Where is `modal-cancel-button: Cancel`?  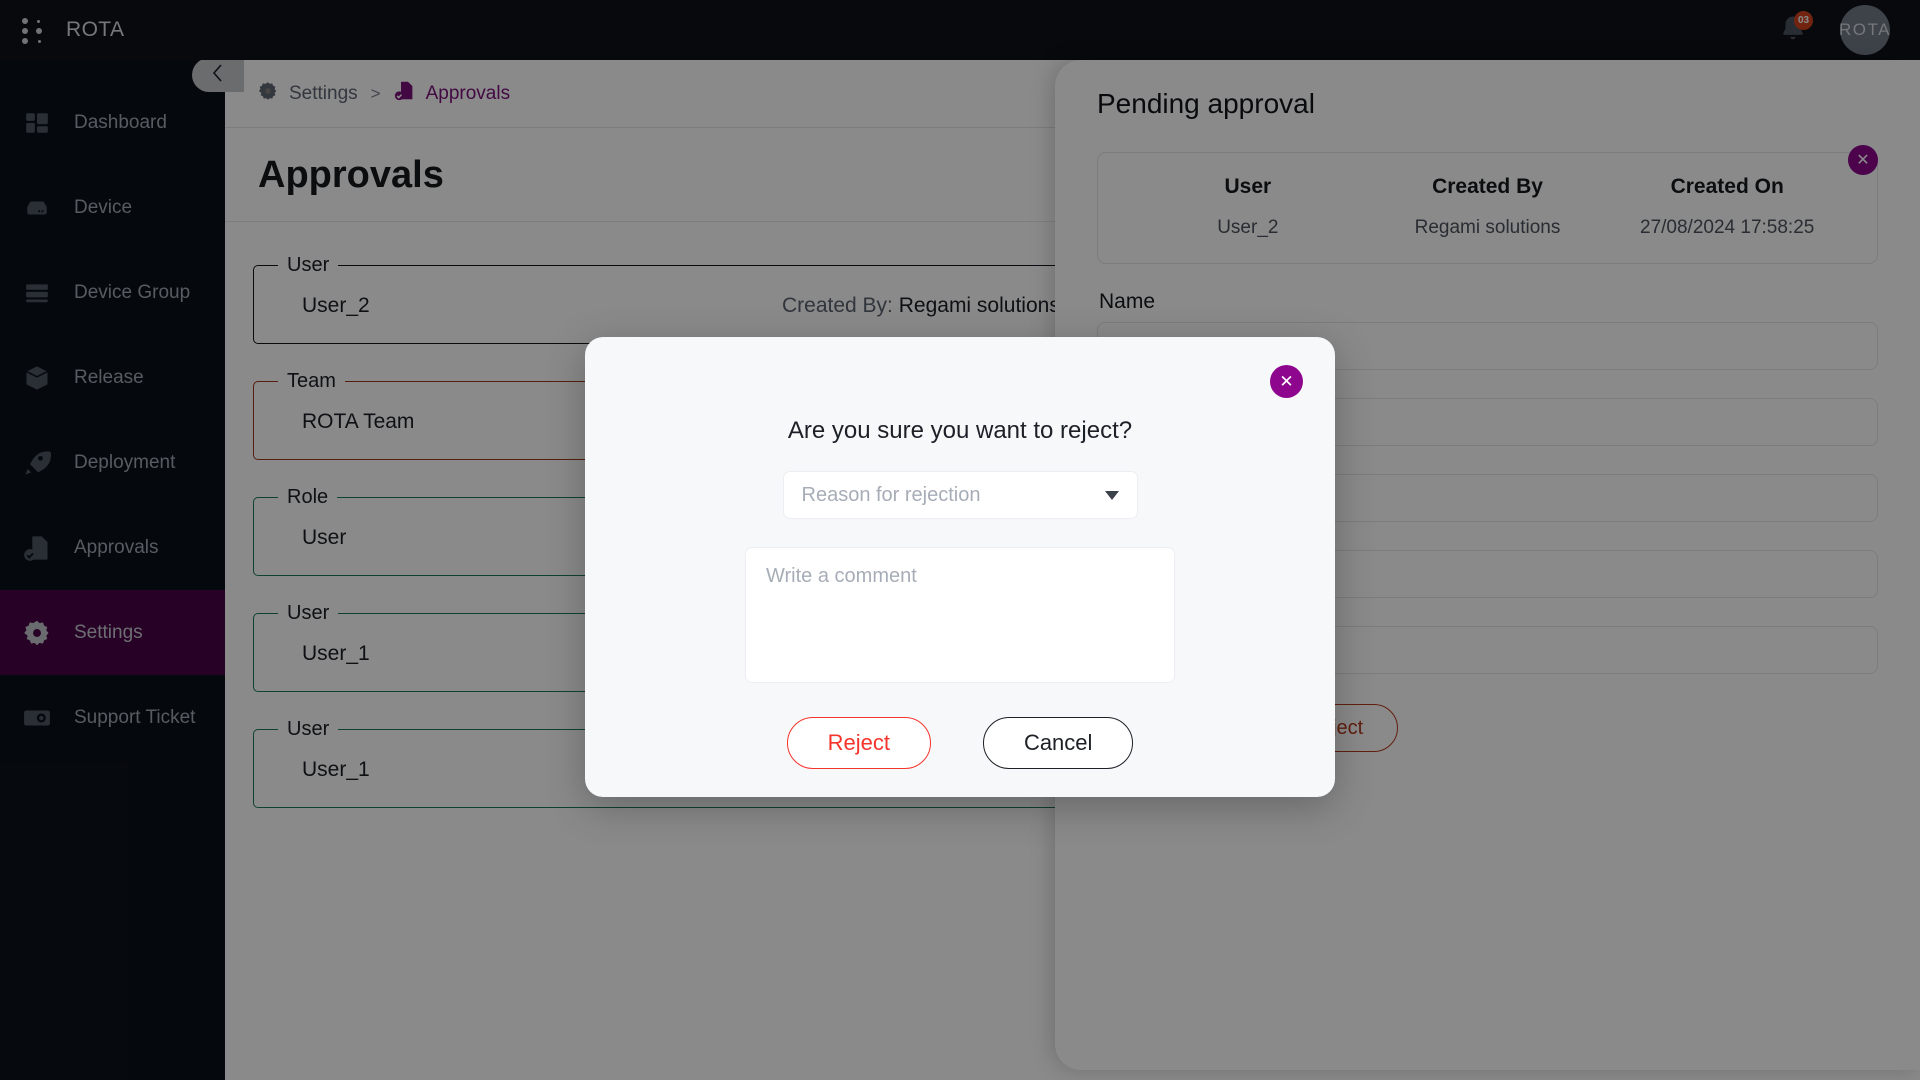 modal-cancel-button: Cancel is located at coordinates (1058, 743).